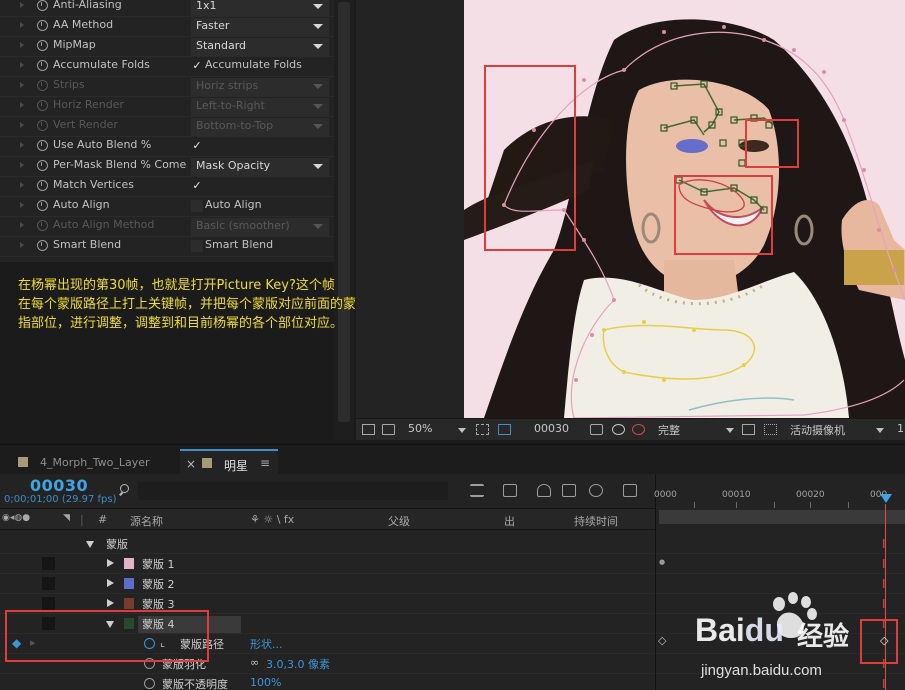 The width and height of the screenshot is (905, 690). I want to click on fast-previews-icon, so click(748, 429).